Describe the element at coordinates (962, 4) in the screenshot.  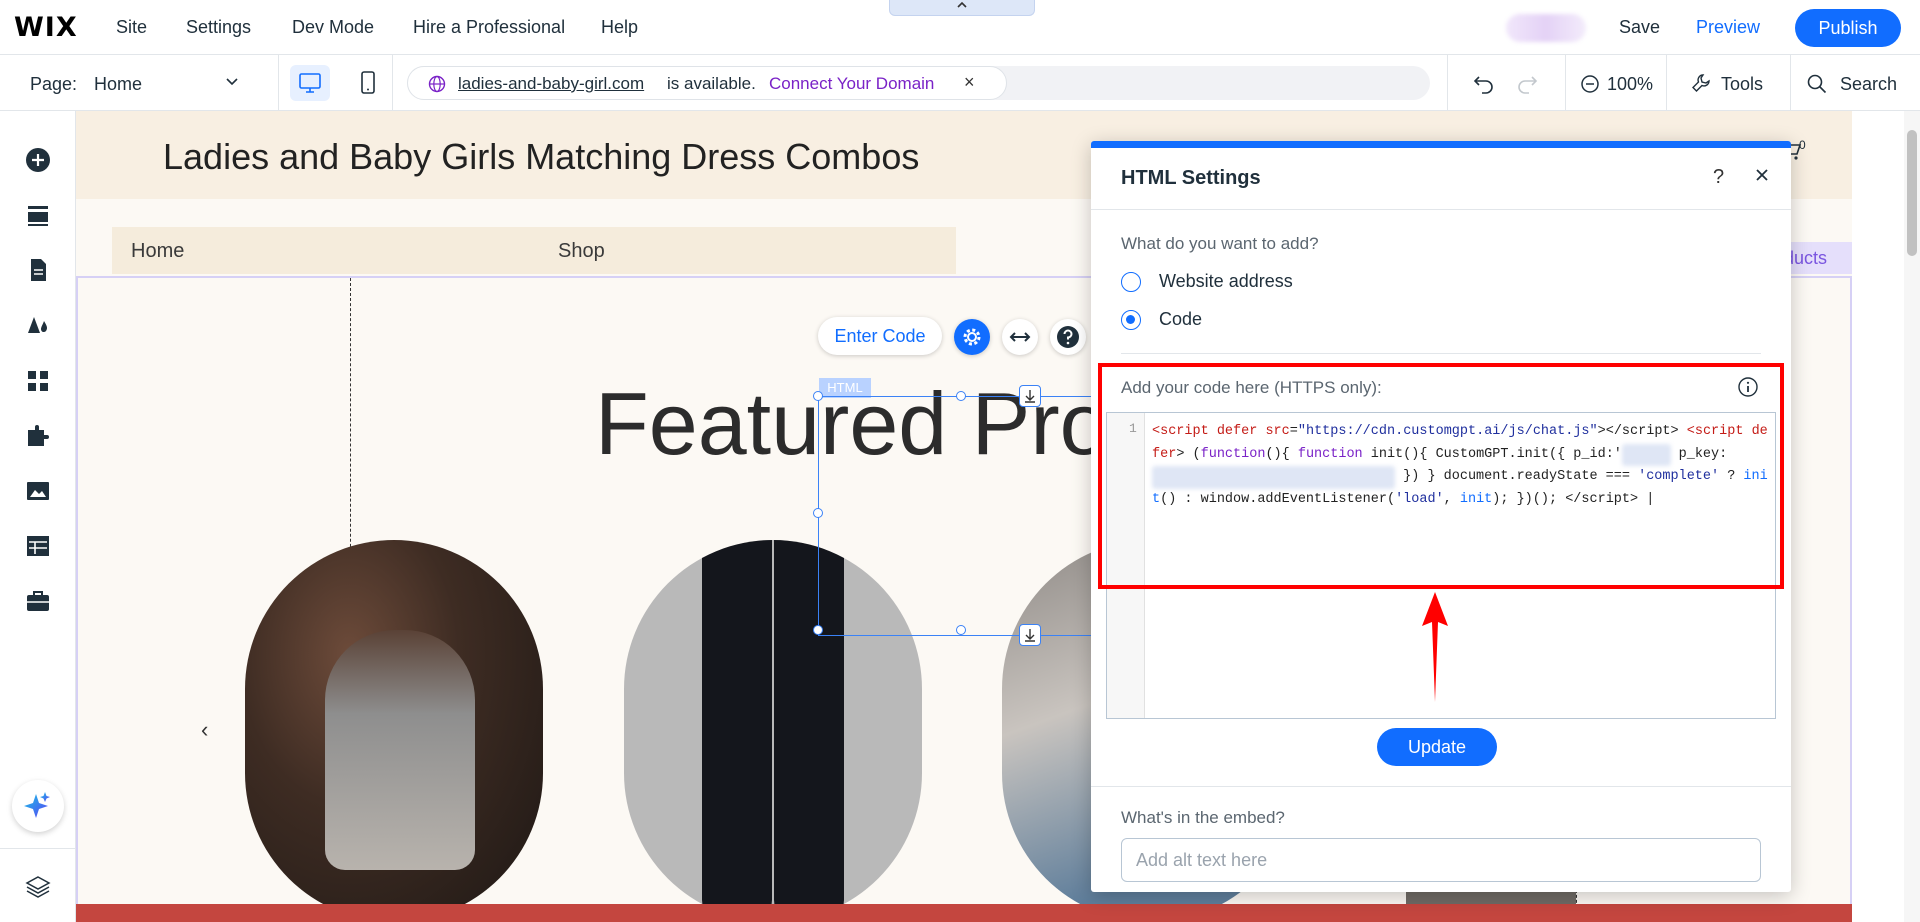
I see `chevron-up-icon` at that location.